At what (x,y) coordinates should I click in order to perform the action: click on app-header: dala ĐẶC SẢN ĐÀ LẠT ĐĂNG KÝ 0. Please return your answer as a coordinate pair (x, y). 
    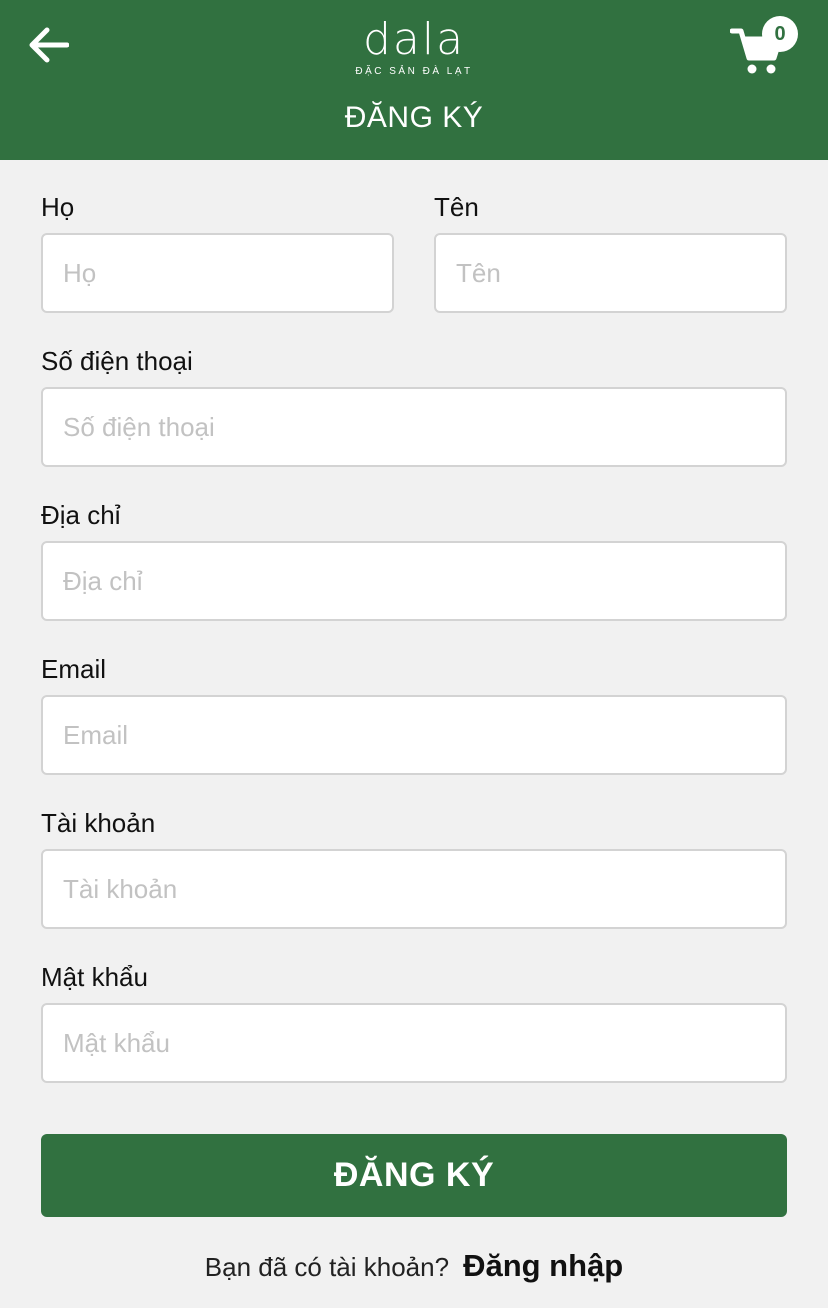
    Looking at the image, I should click on (414, 80).